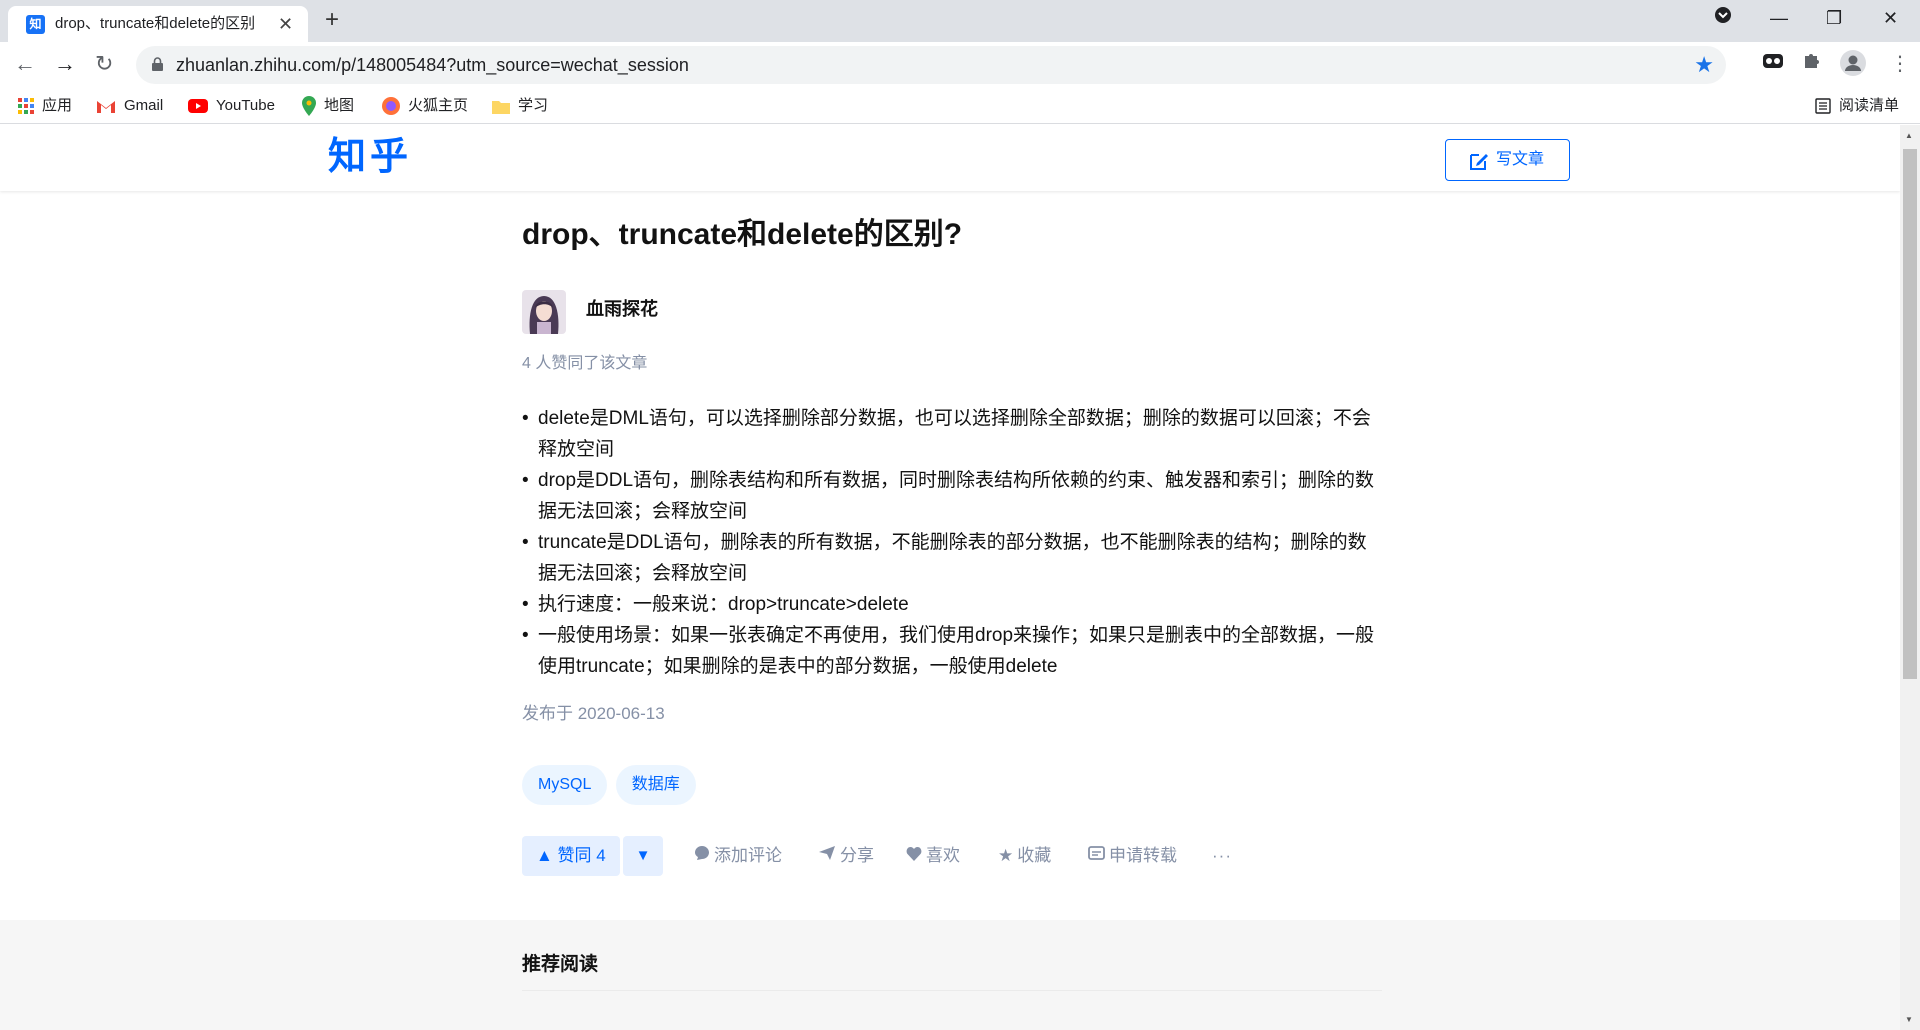 The height and width of the screenshot is (1030, 1920). I want to click on add-comment-button: 添加评论, so click(738, 856).